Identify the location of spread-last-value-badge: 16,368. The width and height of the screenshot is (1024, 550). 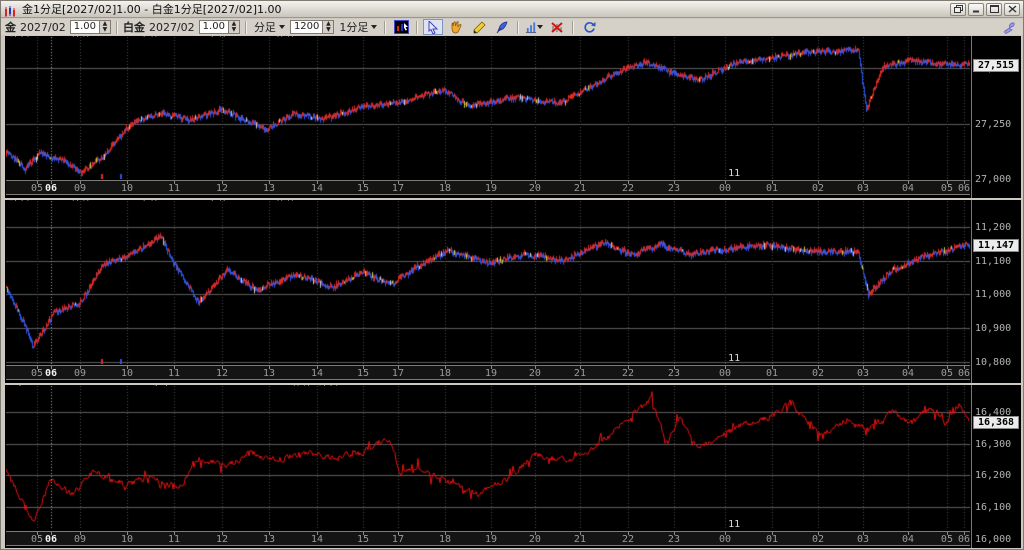
(996, 422).